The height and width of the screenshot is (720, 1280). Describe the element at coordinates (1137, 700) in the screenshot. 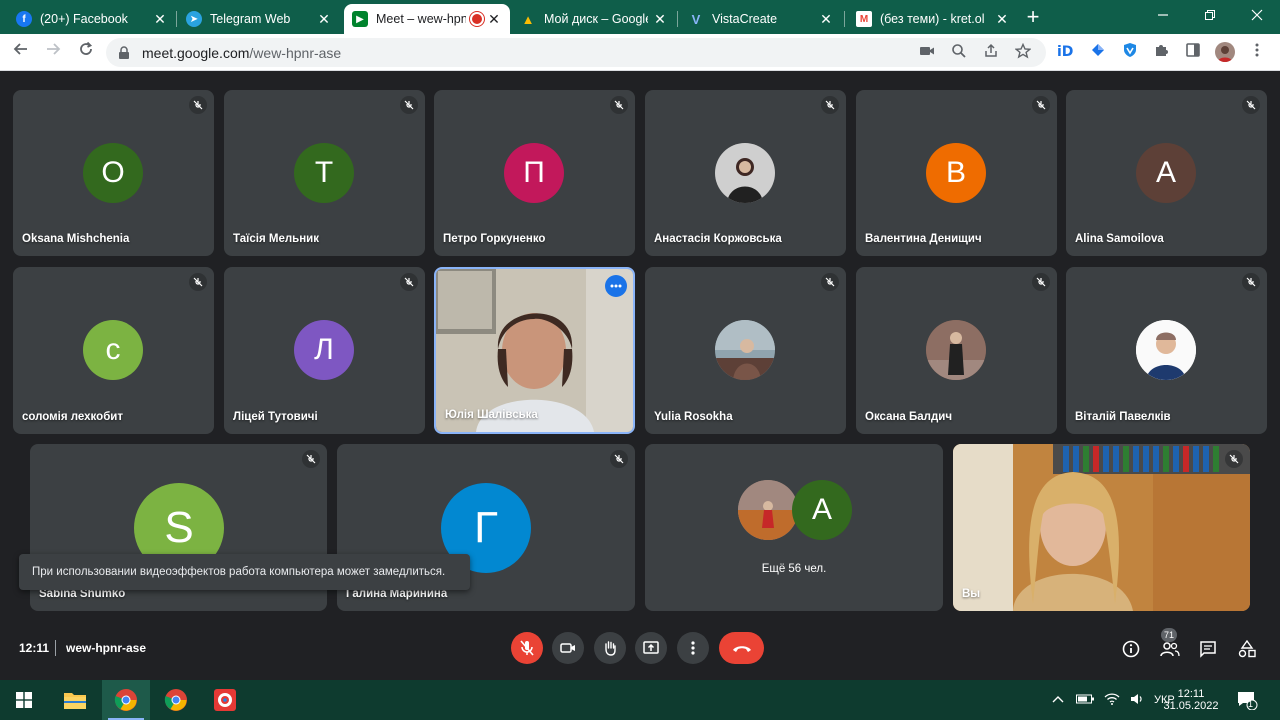

I see `volume-icon` at that location.